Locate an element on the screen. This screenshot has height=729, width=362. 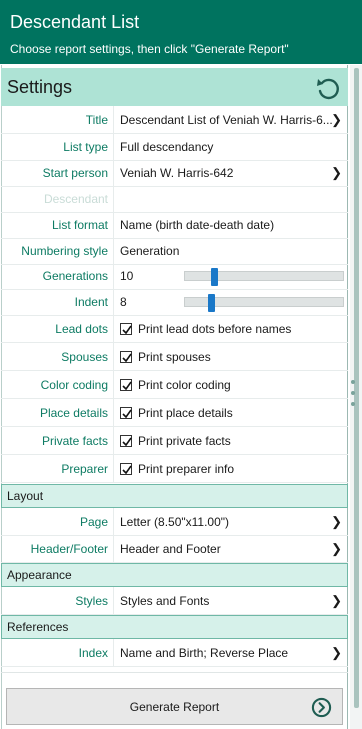
preparer-row: Preparer Print preparer info is located at coordinates (174, 469).